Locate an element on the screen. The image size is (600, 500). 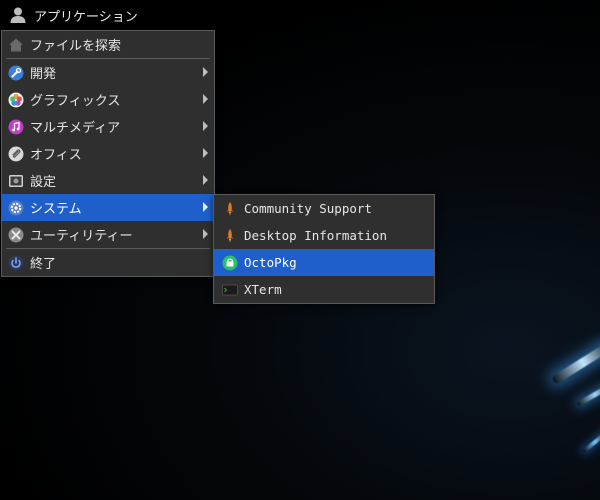
menu-item-label: 設定 is located at coordinates (43, 182).